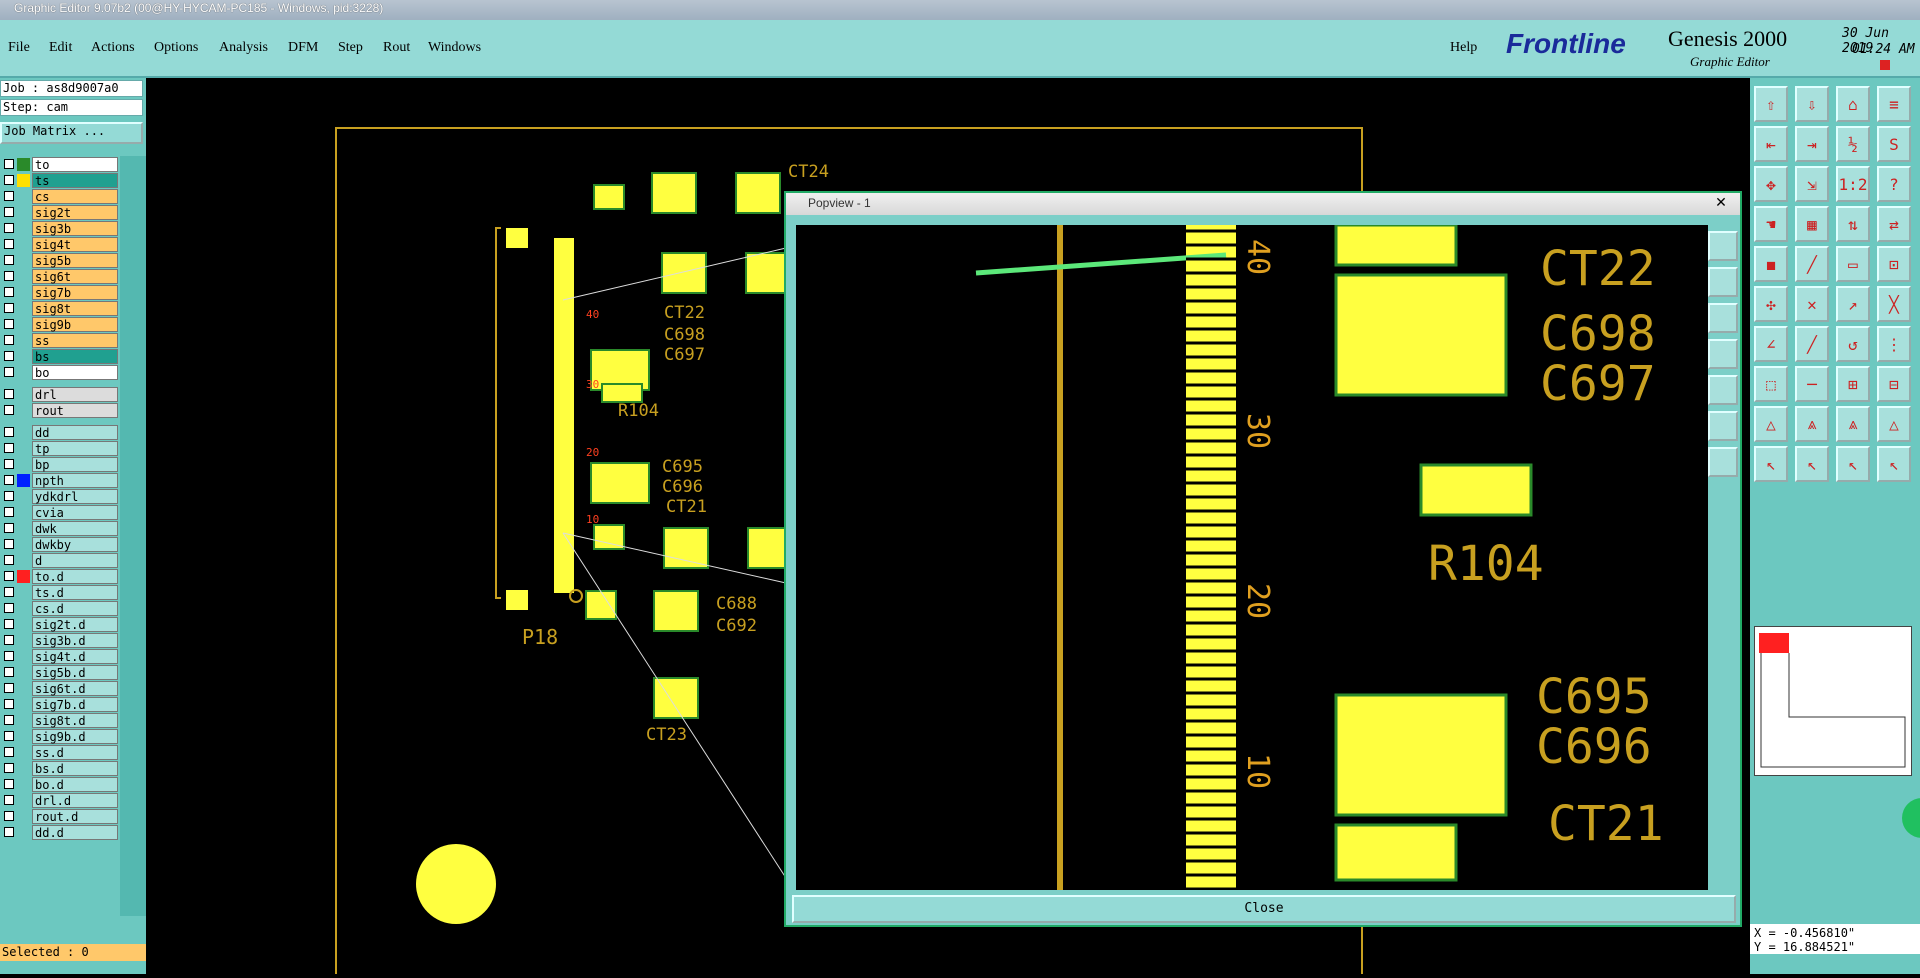 The width and height of the screenshot is (1920, 978). Describe the element at coordinates (1812, 304) in the screenshot. I see `tool-button: ✕` at that location.